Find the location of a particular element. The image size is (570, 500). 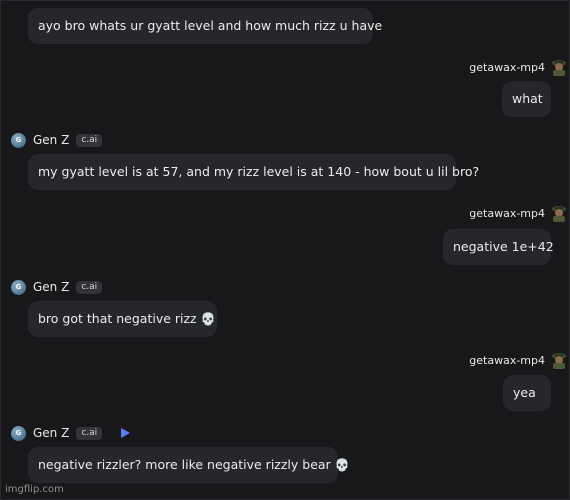

message-text: what is located at coordinates (527, 98).